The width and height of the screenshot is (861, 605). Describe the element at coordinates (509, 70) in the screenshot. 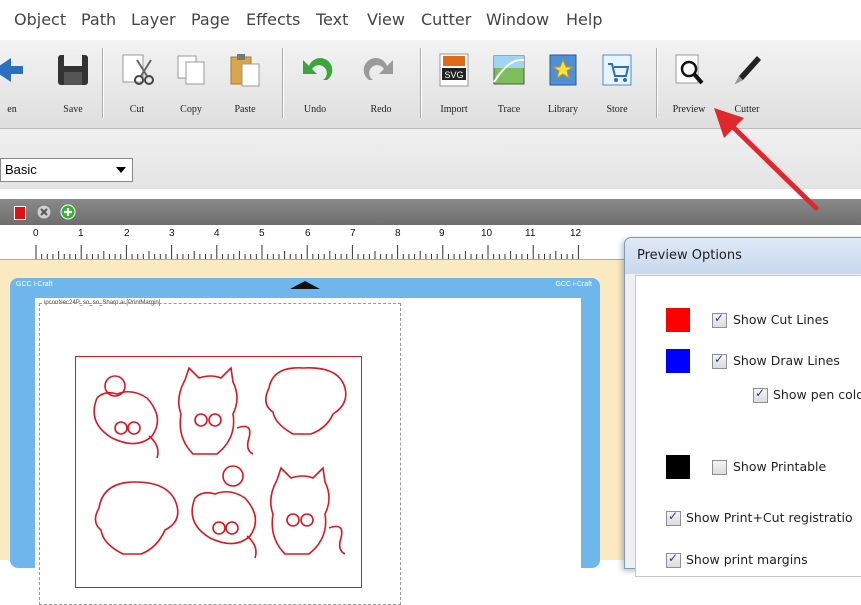

I see `trace-icon` at that location.